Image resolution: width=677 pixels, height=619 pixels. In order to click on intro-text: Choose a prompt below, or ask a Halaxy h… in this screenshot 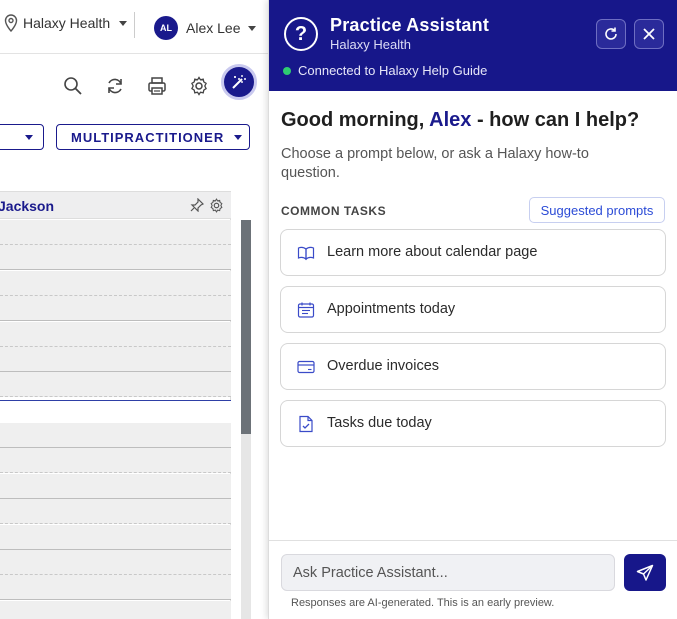, I will do `click(435, 163)`.